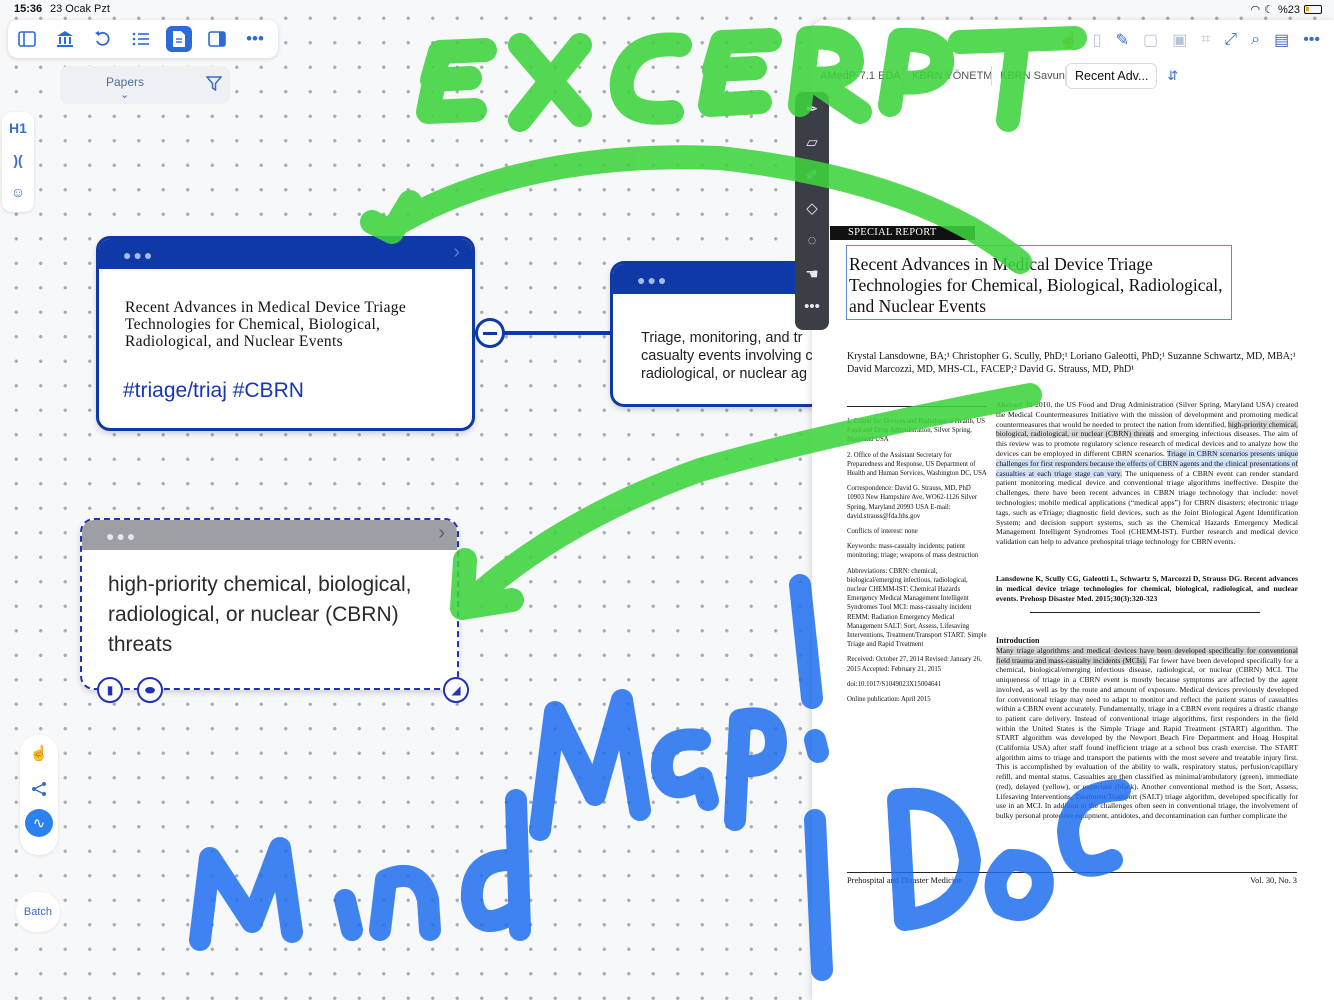 Image resolution: width=1334 pixels, height=1000 pixels. What do you see at coordinates (179, 39) in the screenshot?
I see `document-icon` at bounding box center [179, 39].